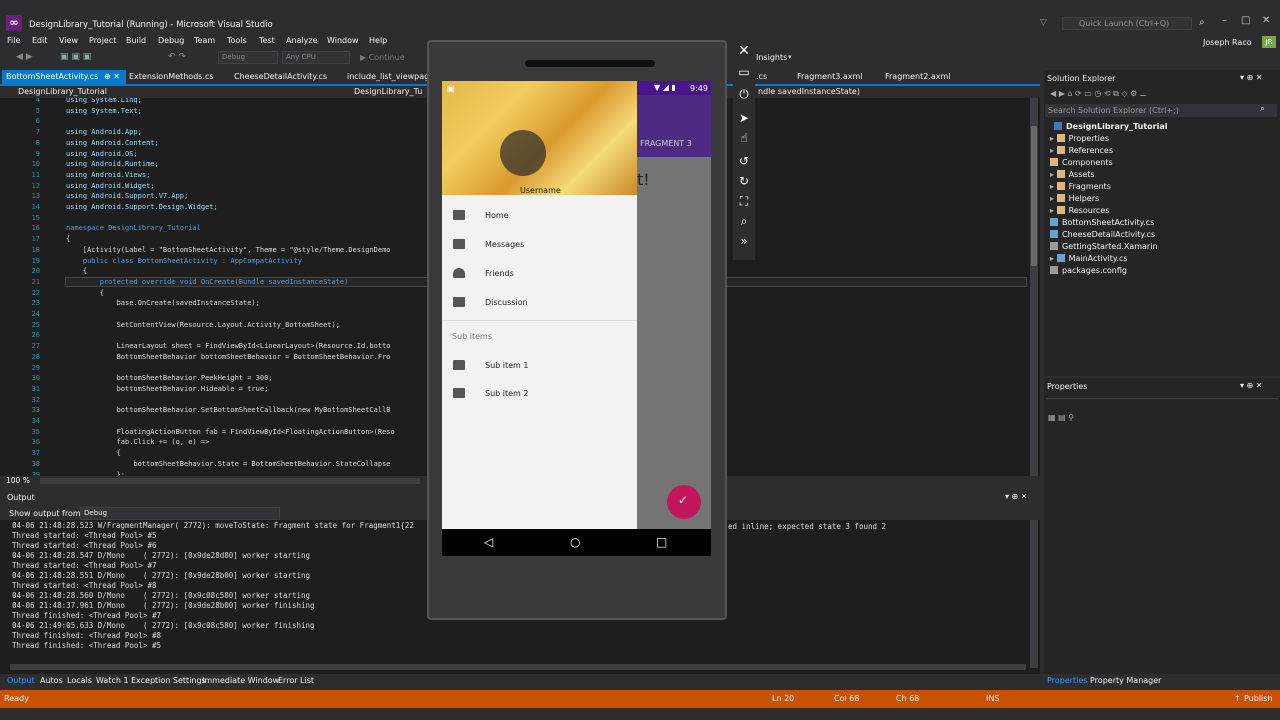 This screenshot has height=720, width=1280. I want to click on pin-icon: ⊕ ✕, so click(112, 76).